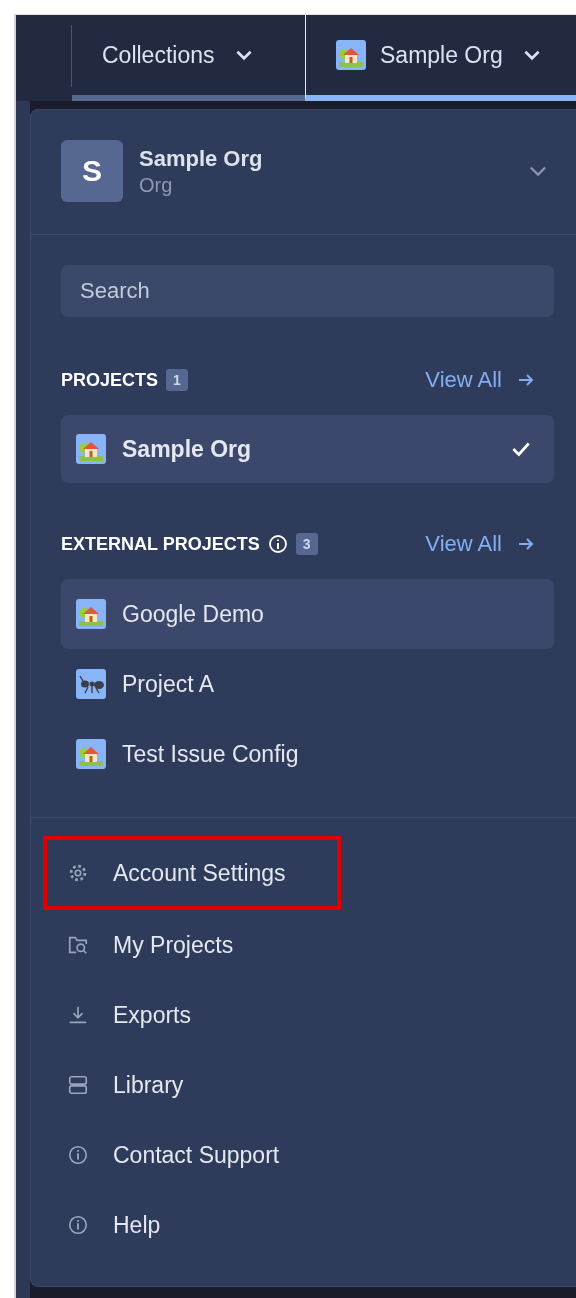 The width and height of the screenshot is (576, 1298). What do you see at coordinates (307, 291) in the screenshot?
I see `search-field: Search` at bounding box center [307, 291].